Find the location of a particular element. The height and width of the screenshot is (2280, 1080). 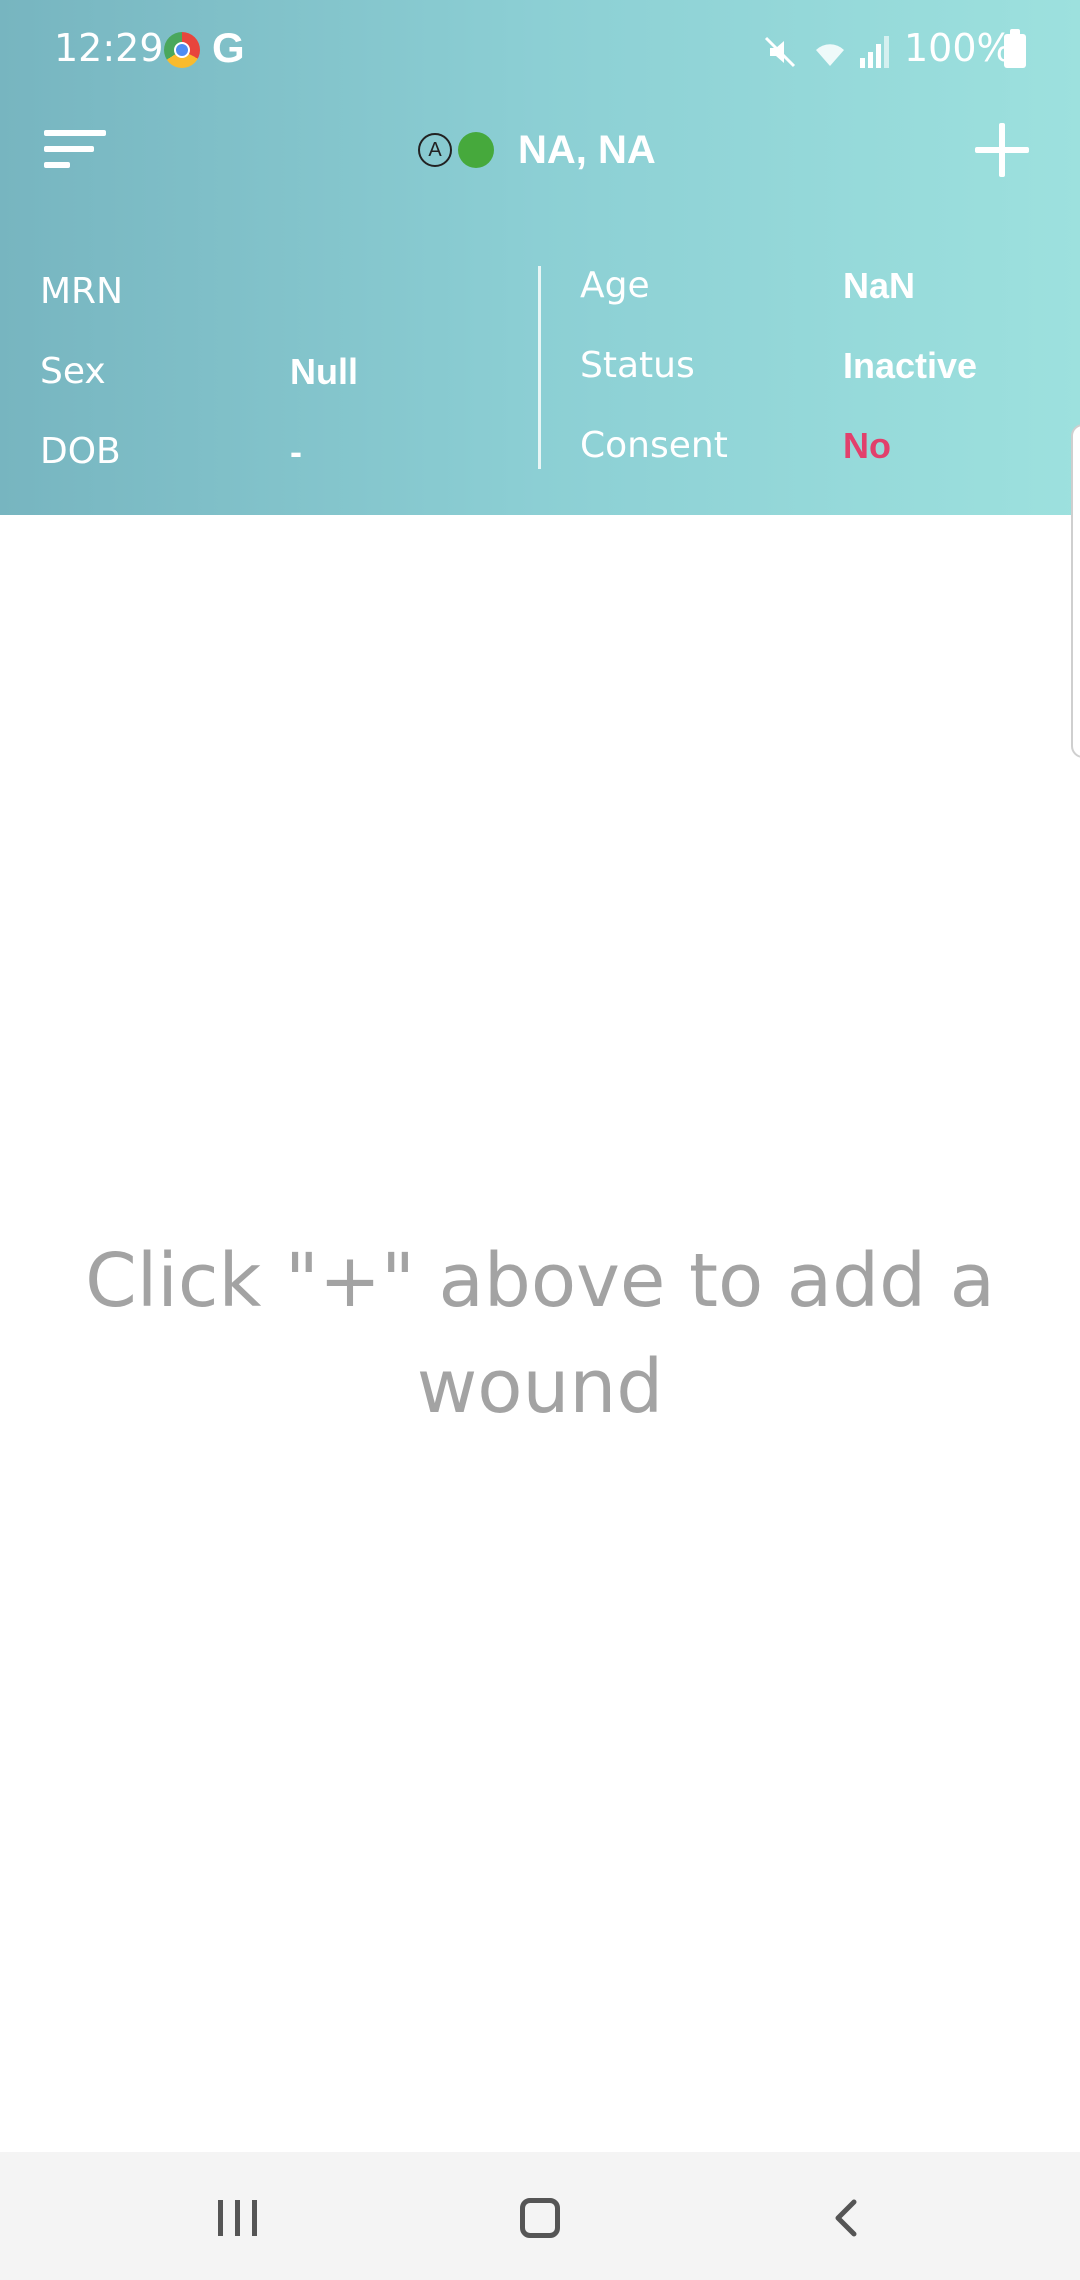

google-icon: G is located at coordinates (228, 47).